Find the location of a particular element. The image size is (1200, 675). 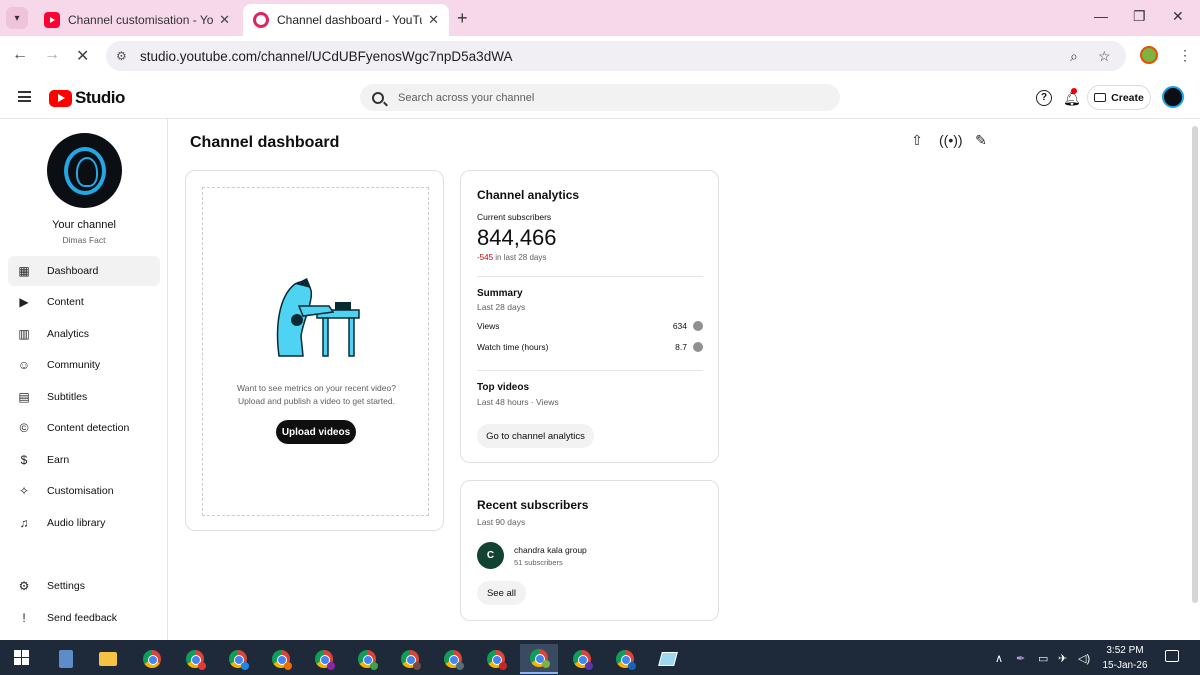

airplane-mode-icon: ✈ is located at coordinates (1062, 658).